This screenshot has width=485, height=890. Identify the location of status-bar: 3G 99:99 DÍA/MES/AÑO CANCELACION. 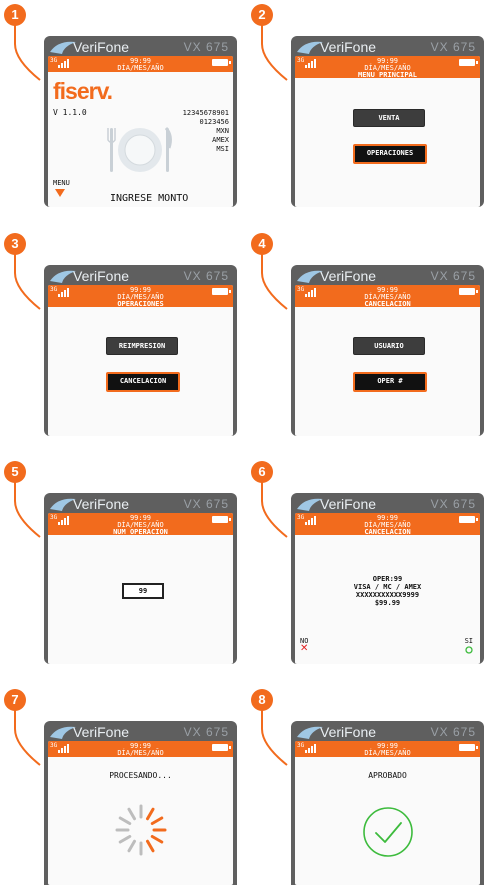
(387, 296).